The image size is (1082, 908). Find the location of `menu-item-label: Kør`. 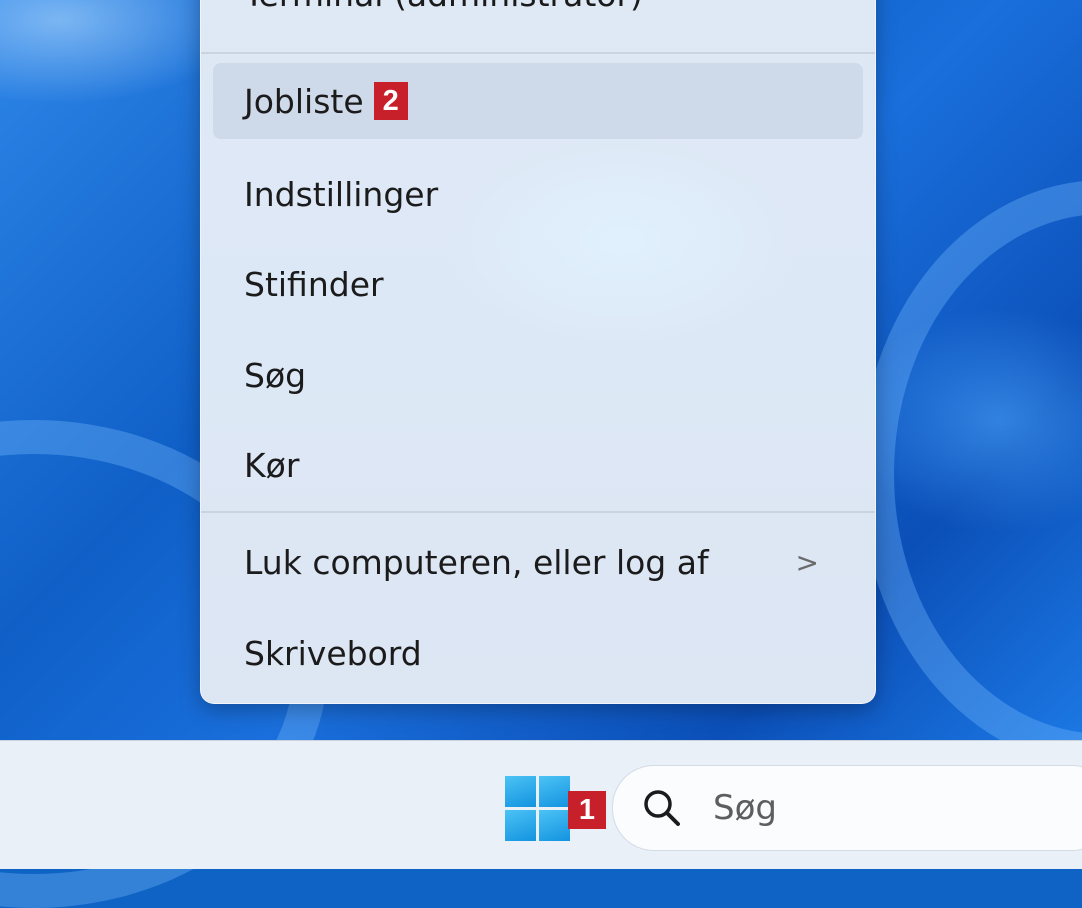

menu-item-label: Kør is located at coordinates (272, 465).